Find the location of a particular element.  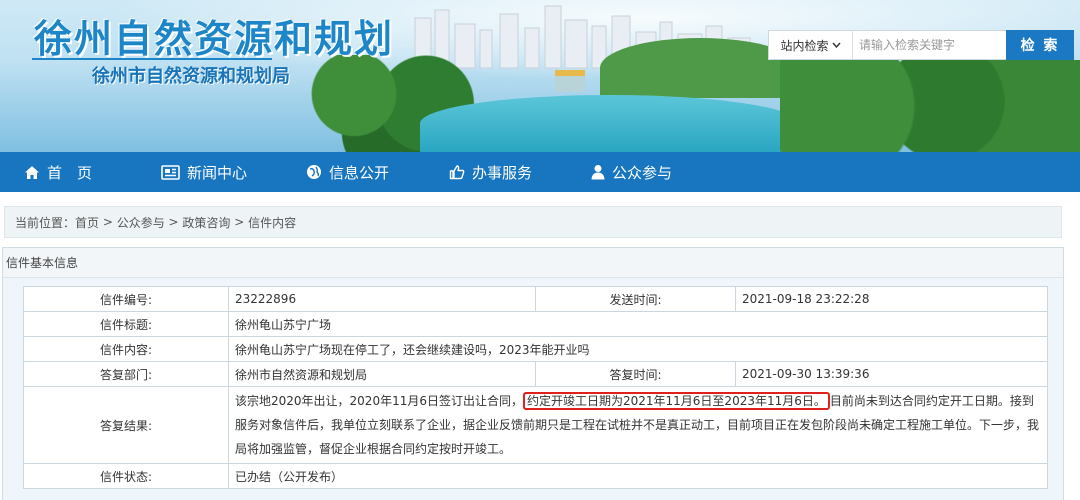

reply-dept-value: 徐州市自然资源和规划局 is located at coordinates (382, 374).